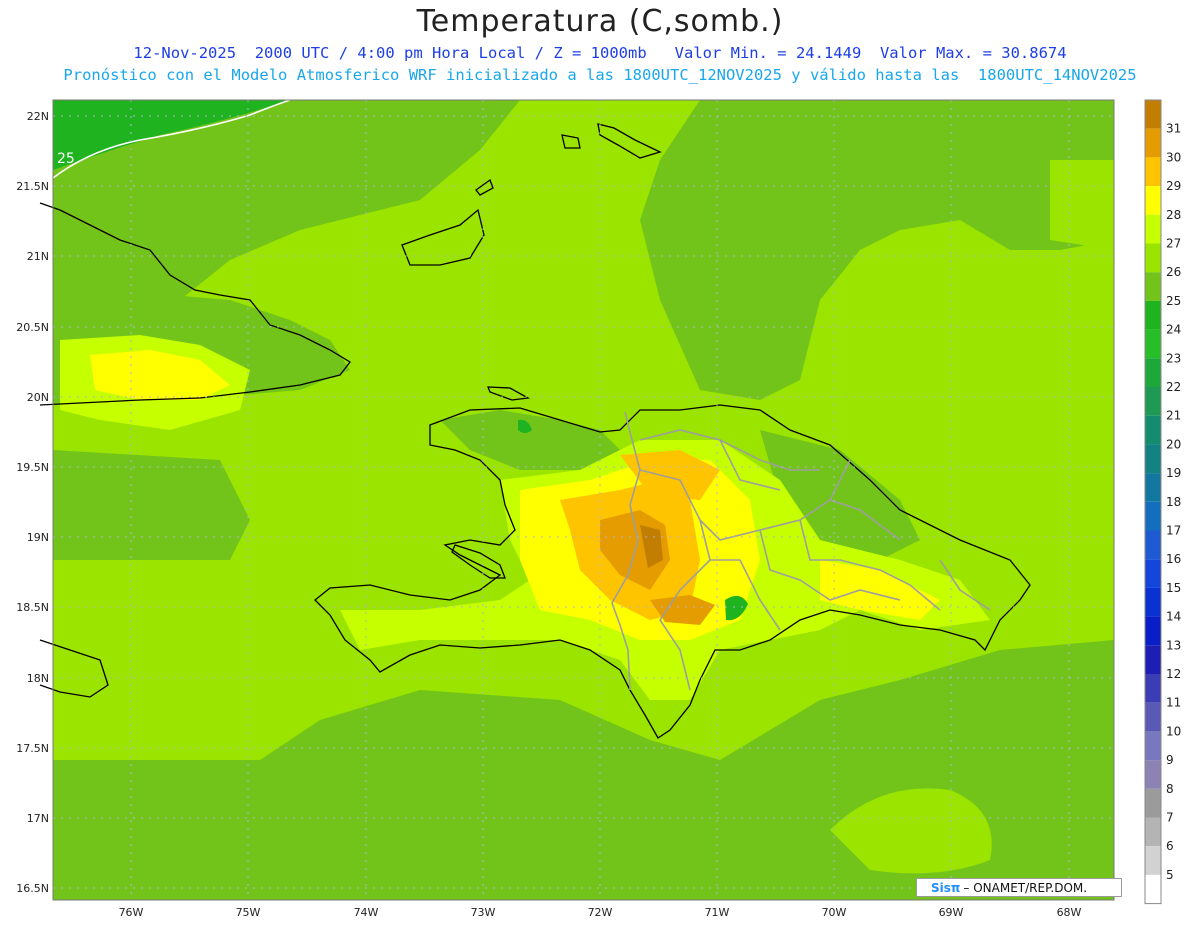  I want to click on colorbar-label: 6, so click(1170, 846).